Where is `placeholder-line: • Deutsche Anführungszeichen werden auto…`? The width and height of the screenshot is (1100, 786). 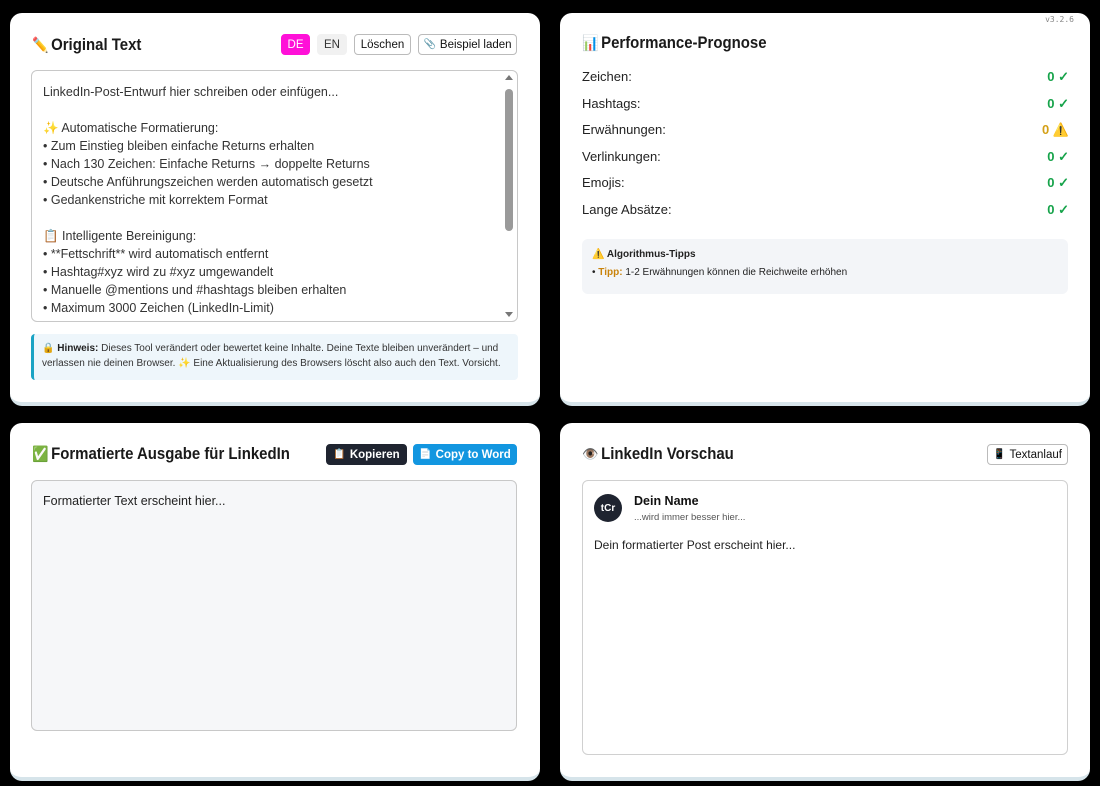 placeholder-line: • Deutsche Anführungszeichen werden auto… is located at coordinates (208, 182).